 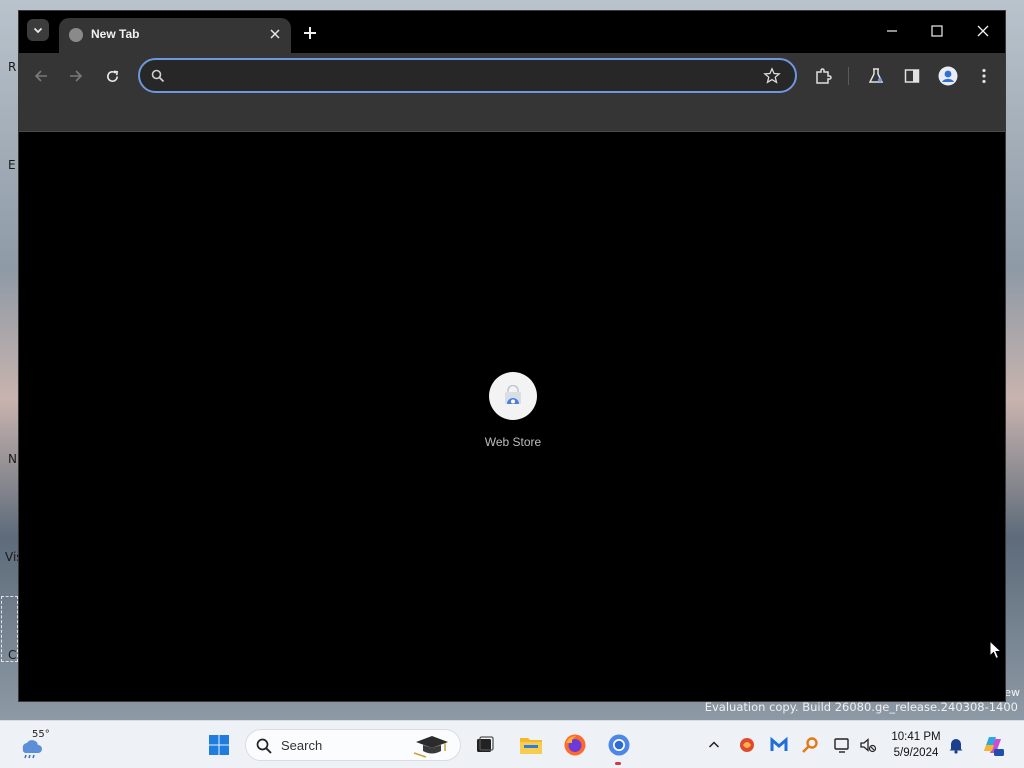 I want to click on clock-time: 10:41 PM, so click(x=916, y=737).